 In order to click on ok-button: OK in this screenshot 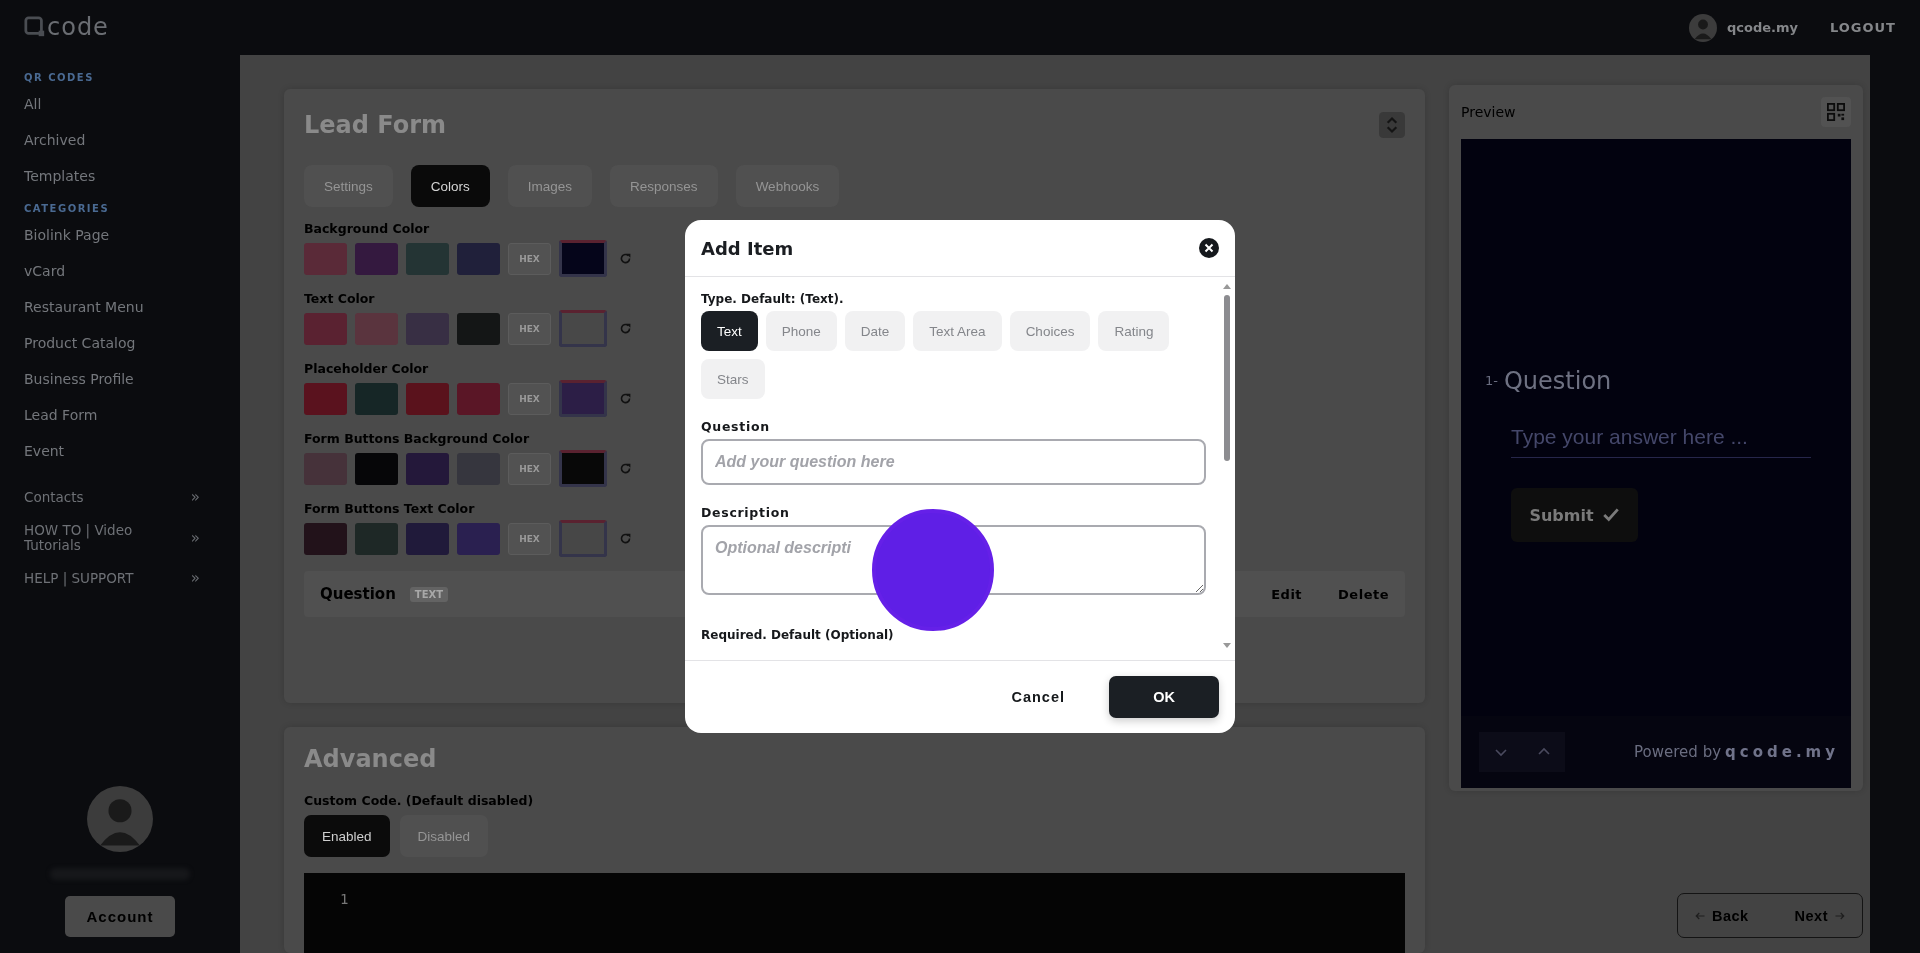, I will do `click(1164, 697)`.